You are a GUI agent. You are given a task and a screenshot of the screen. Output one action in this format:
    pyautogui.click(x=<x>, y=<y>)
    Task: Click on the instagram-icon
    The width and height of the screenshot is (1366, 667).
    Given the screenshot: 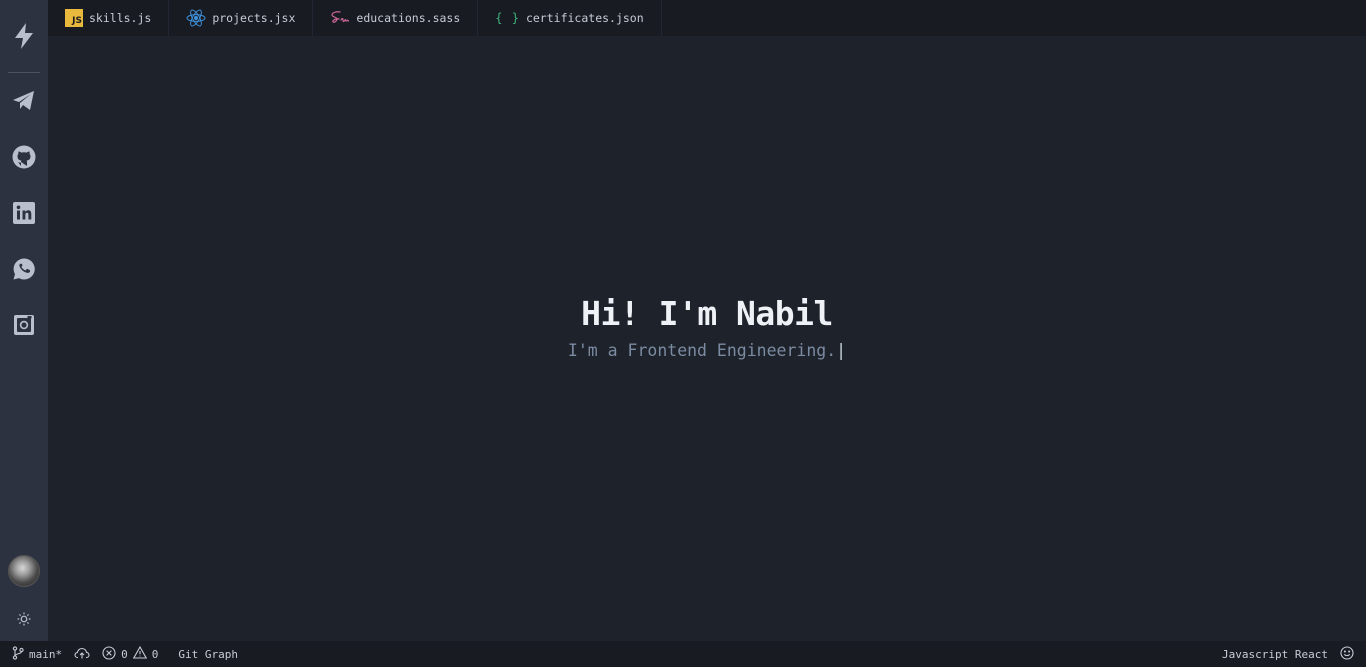 What is the action you would take?
    pyautogui.click(x=24, y=325)
    